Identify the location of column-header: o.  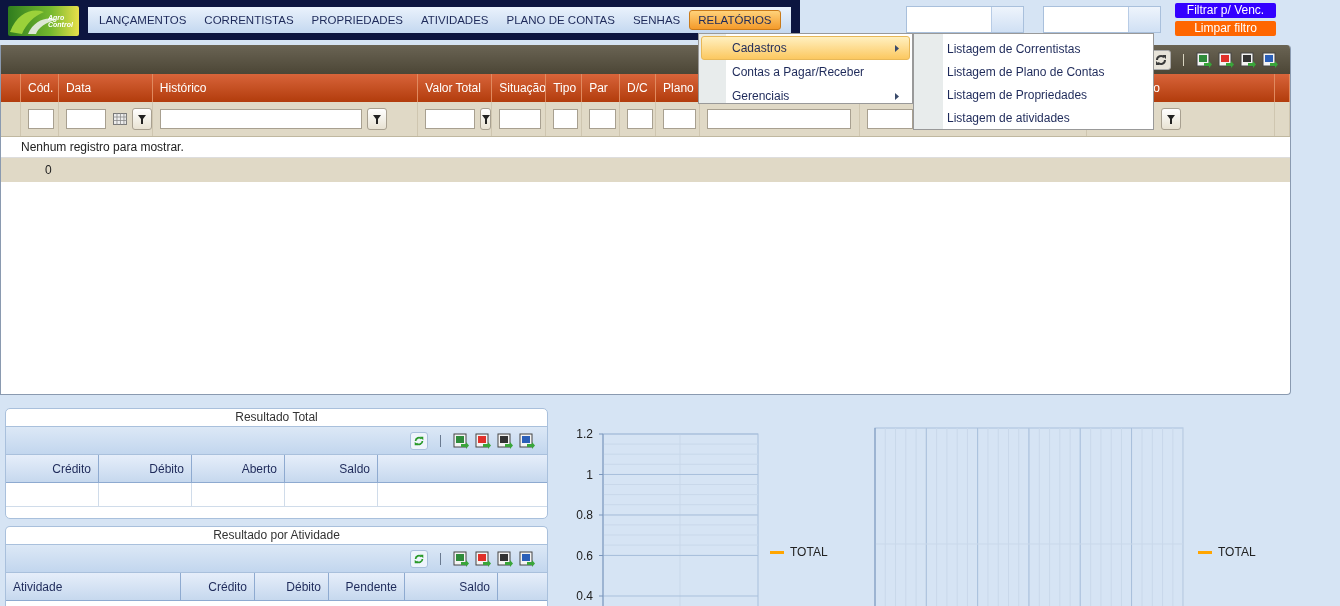
(1156, 88).